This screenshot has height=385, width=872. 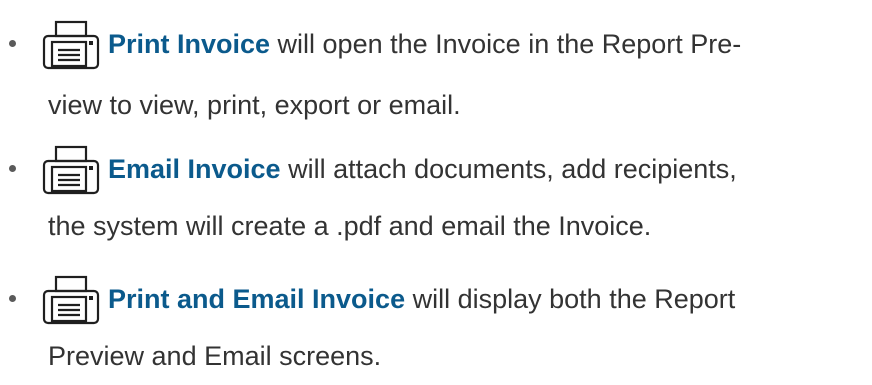 I want to click on print-invoice-action: Print Invoice, so click(x=189, y=44).